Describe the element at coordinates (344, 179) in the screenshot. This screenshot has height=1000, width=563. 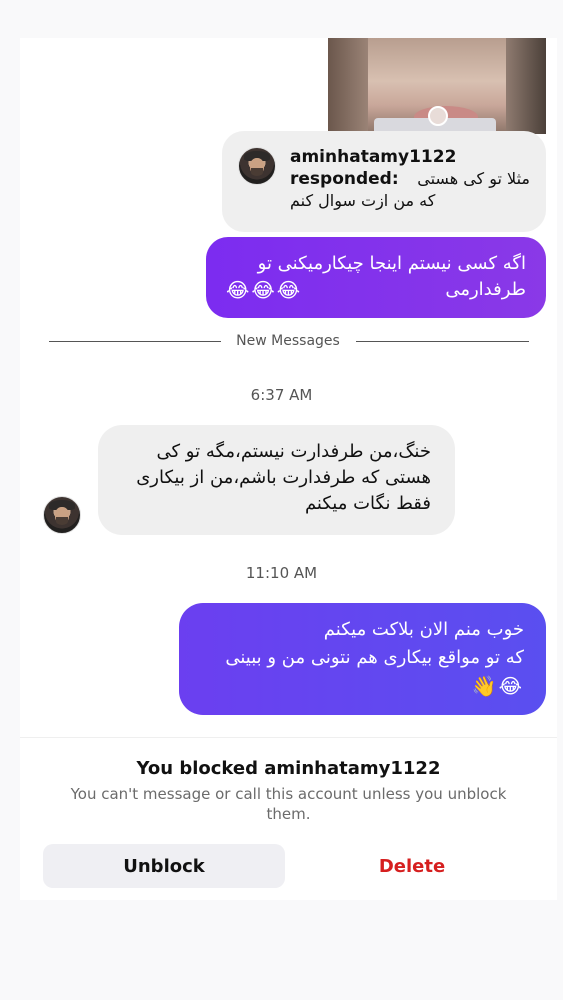
I see `reply-action: responded:` at that location.